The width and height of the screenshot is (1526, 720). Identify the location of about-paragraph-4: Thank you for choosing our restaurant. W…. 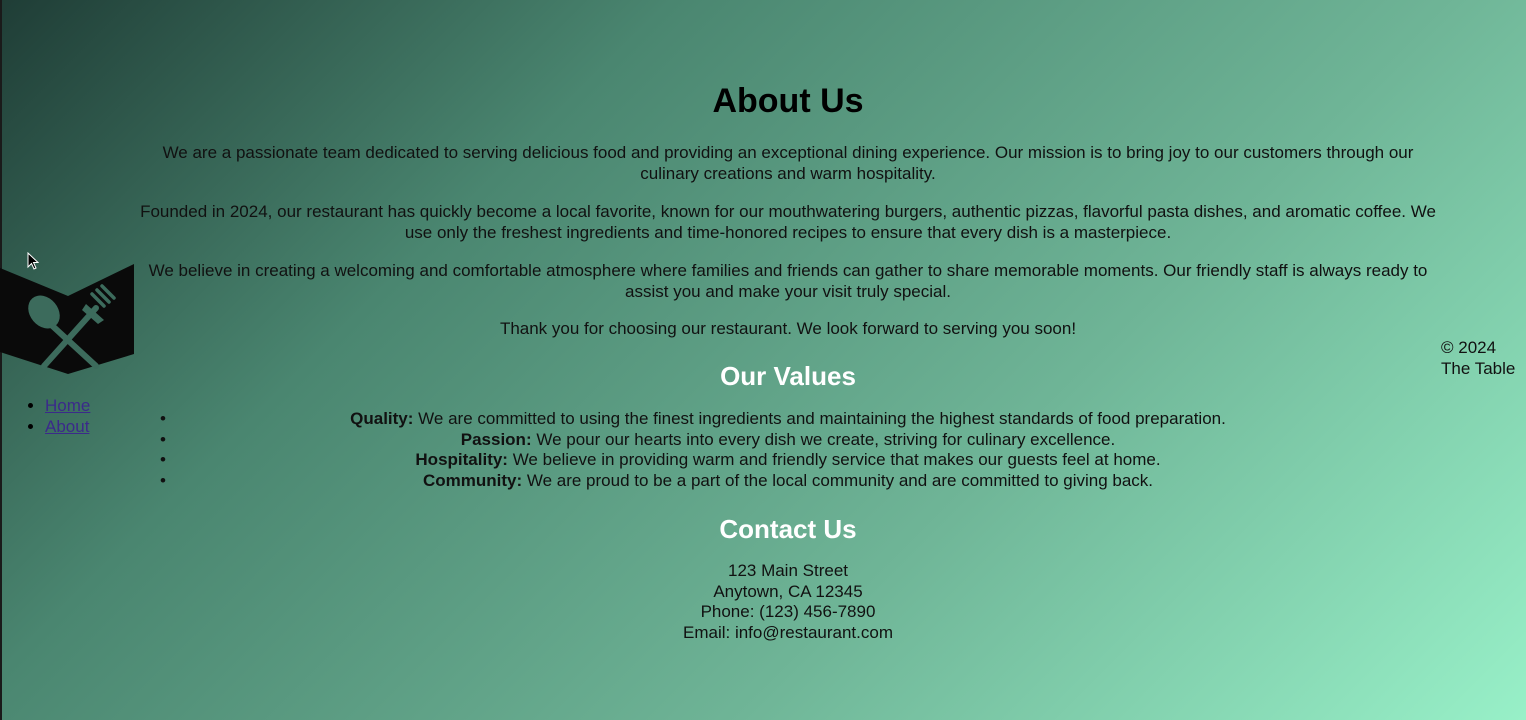
(788, 328).